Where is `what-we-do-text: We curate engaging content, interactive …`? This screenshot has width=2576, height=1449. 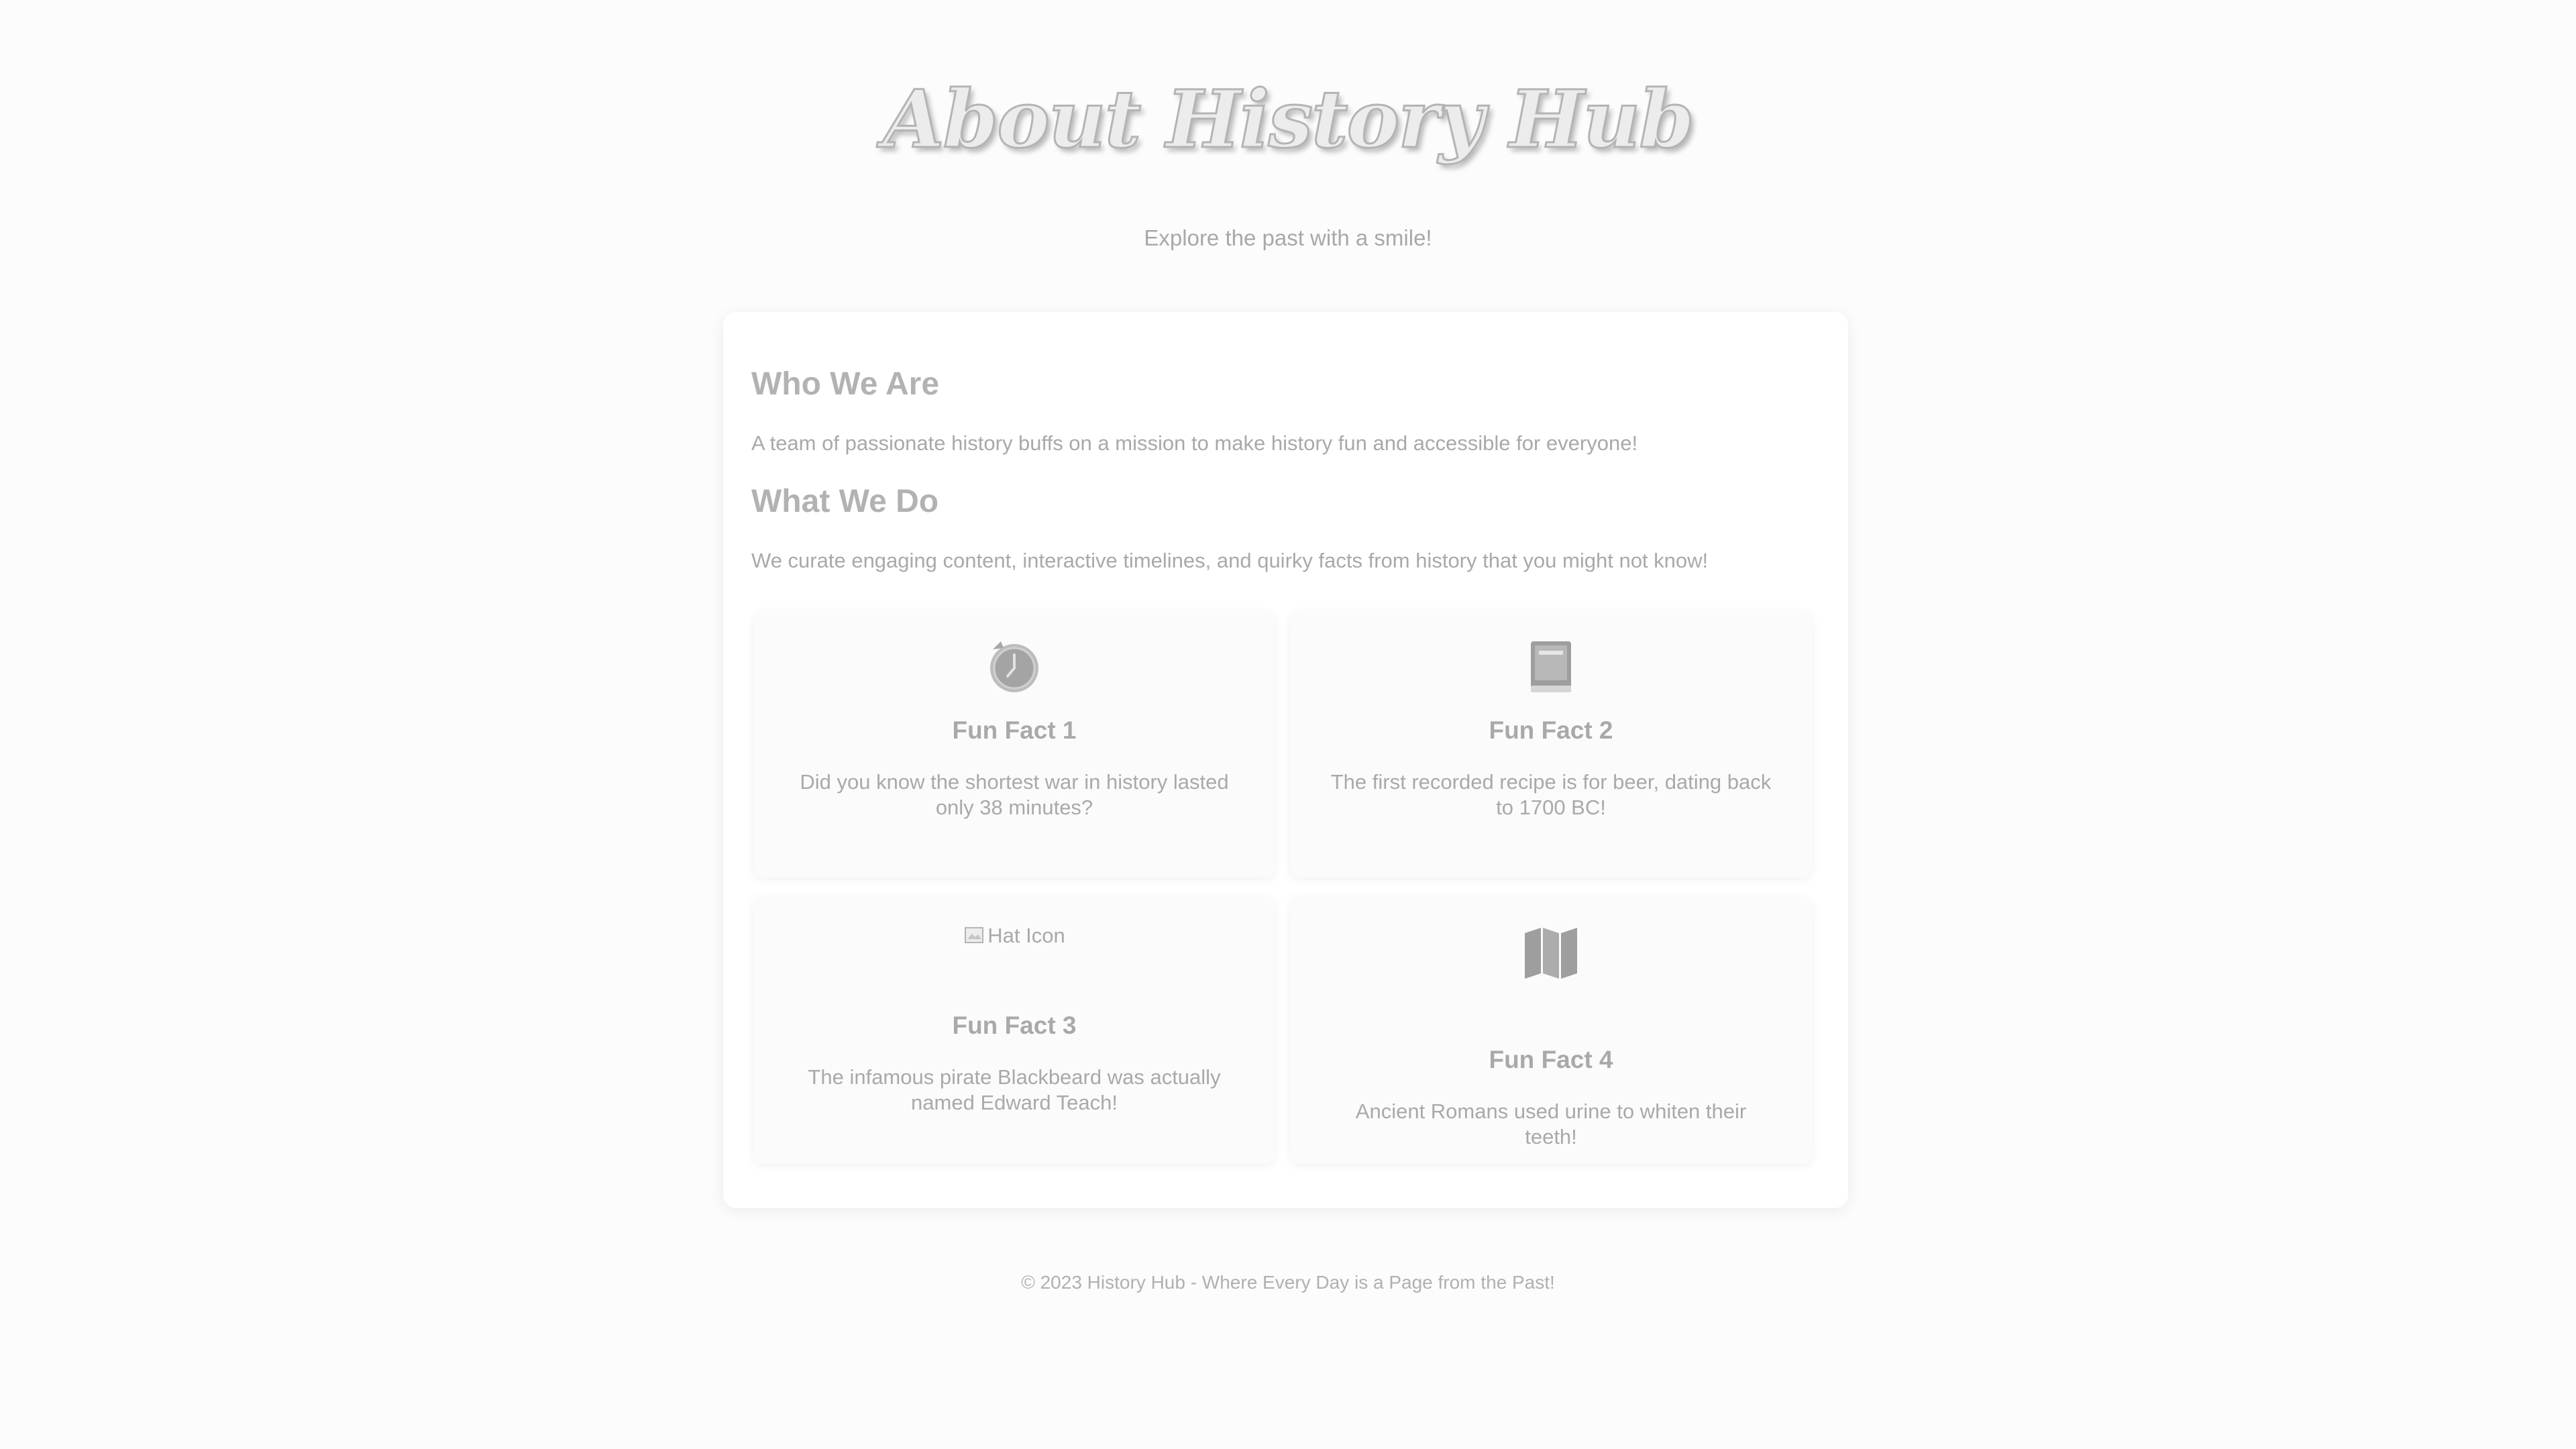 what-we-do-text: We curate engaging content, interactive … is located at coordinates (1230, 560).